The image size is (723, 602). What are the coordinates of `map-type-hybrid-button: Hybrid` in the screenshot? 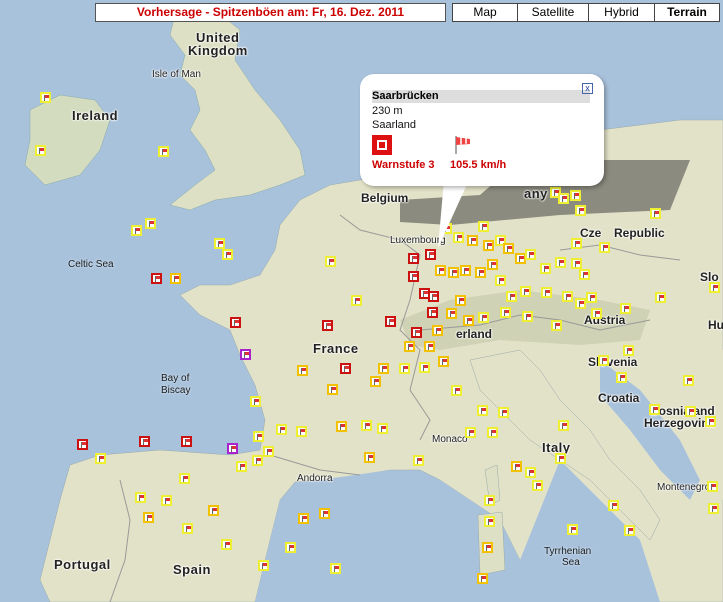 It's located at (621, 12).